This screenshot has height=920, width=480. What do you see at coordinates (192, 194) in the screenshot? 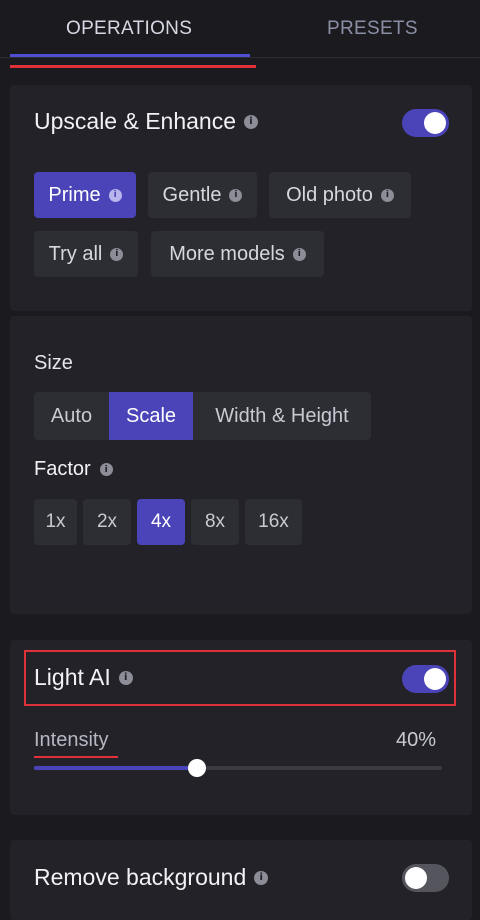
I see `model-label: Gentle` at bounding box center [192, 194].